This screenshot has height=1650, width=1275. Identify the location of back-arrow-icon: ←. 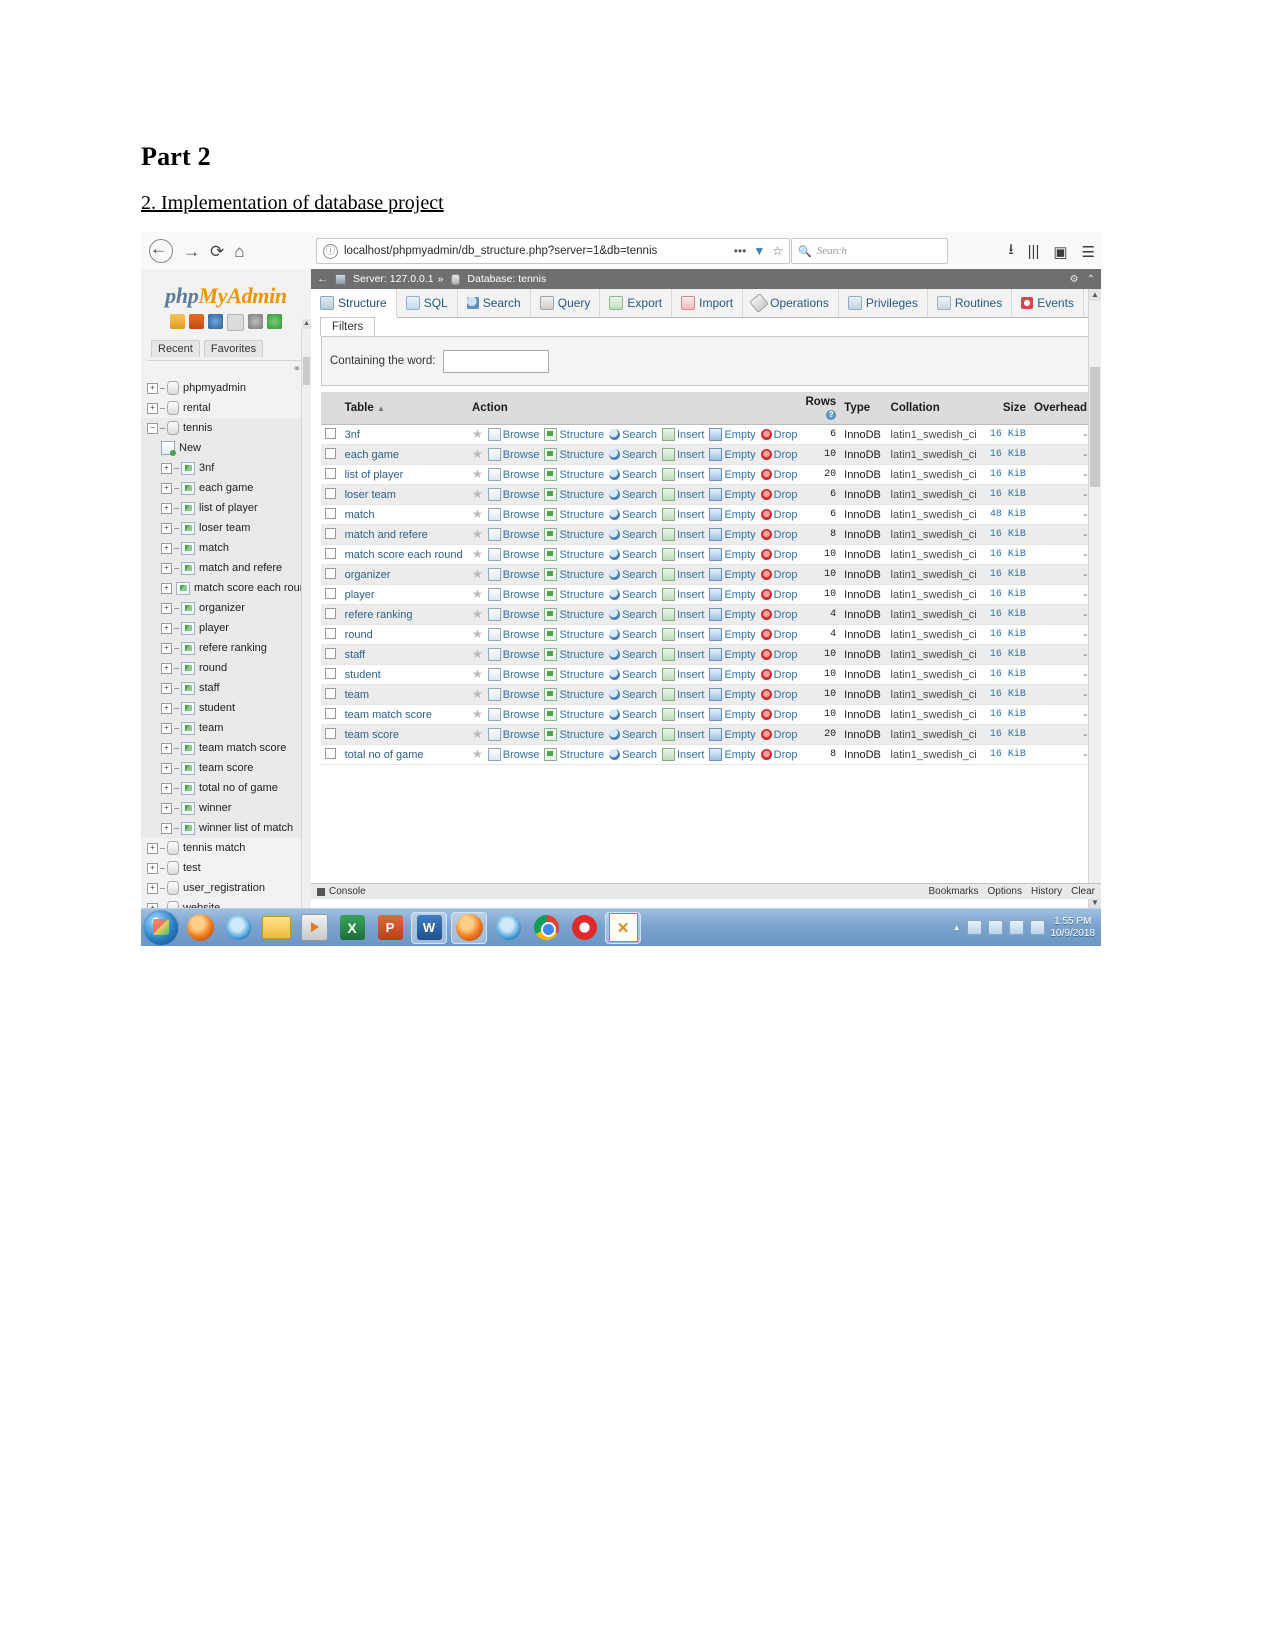
(322, 279).